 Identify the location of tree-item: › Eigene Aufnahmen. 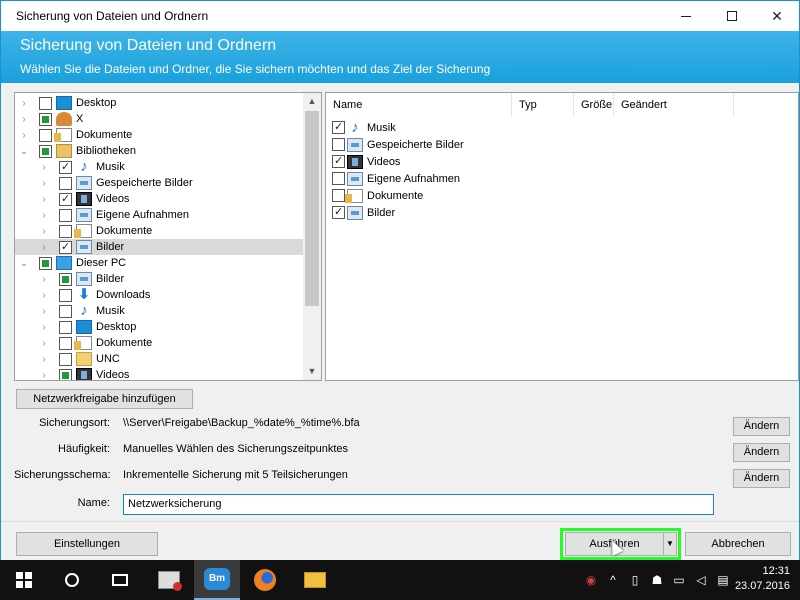
(159, 215).